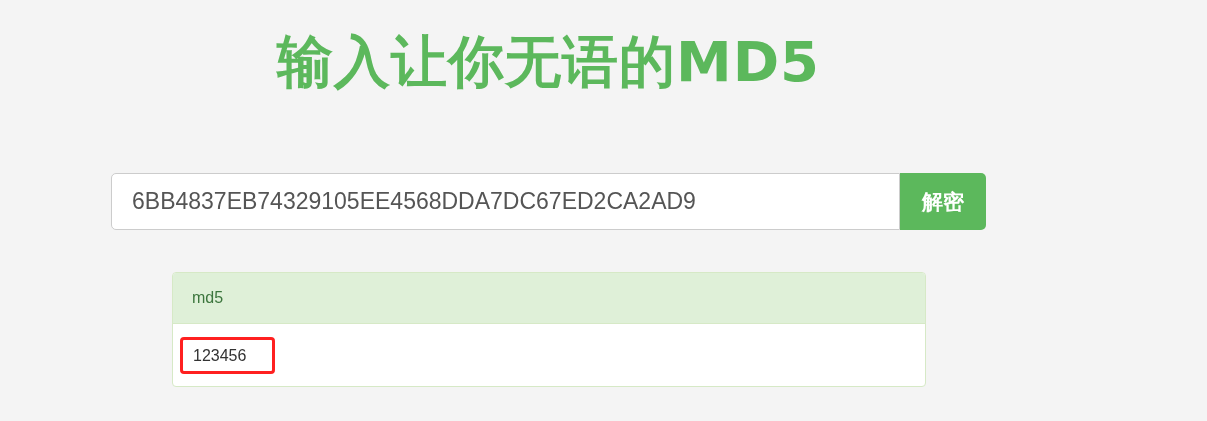 The width and height of the screenshot is (1207, 421). What do you see at coordinates (220, 355) in the screenshot?
I see `result-value: 123456` at bounding box center [220, 355].